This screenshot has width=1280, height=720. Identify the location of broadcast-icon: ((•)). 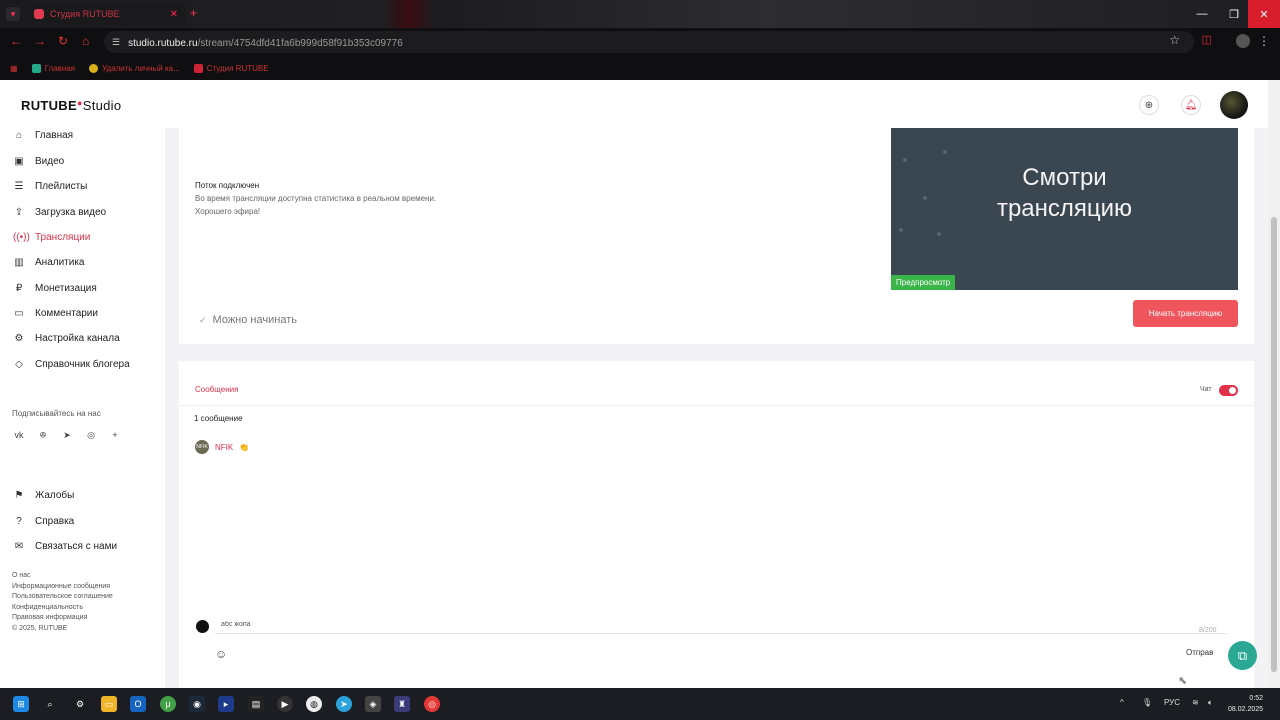
(21, 237).